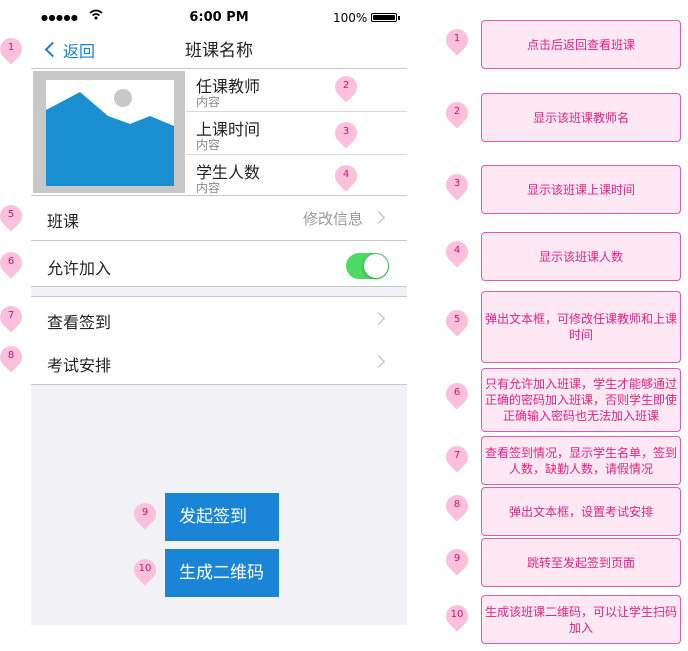  What do you see at coordinates (208, 188) in the screenshot?
I see `students-value: 内容` at bounding box center [208, 188].